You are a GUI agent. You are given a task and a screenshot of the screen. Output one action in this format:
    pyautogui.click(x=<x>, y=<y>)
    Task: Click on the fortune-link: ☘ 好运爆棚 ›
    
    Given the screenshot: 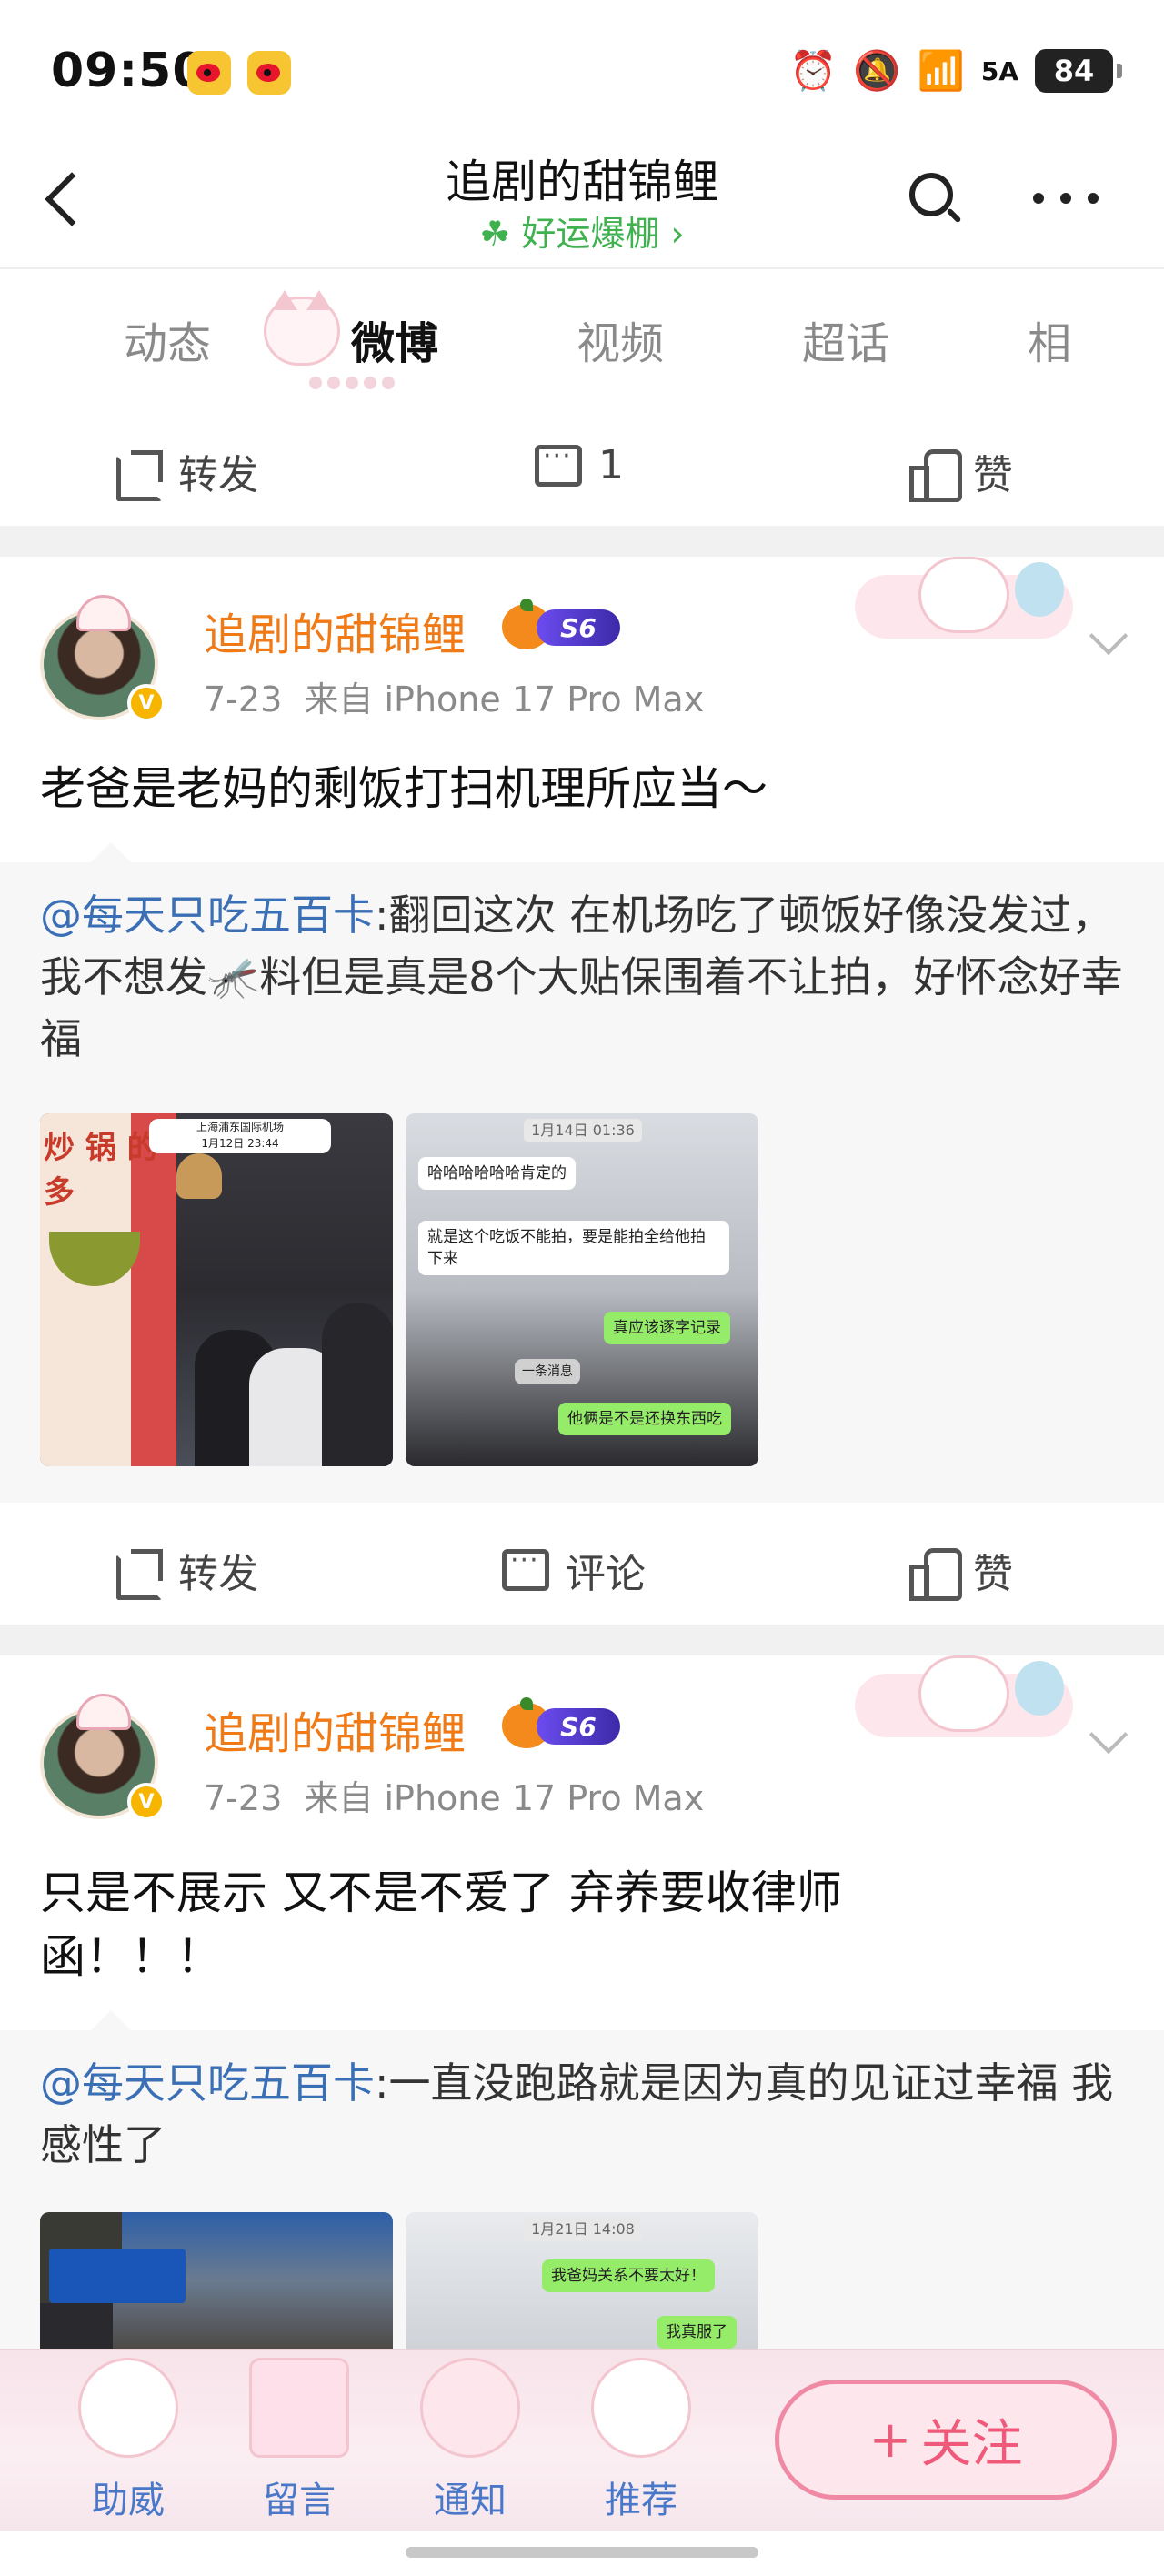 What is the action you would take?
    pyautogui.click(x=582, y=231)
    